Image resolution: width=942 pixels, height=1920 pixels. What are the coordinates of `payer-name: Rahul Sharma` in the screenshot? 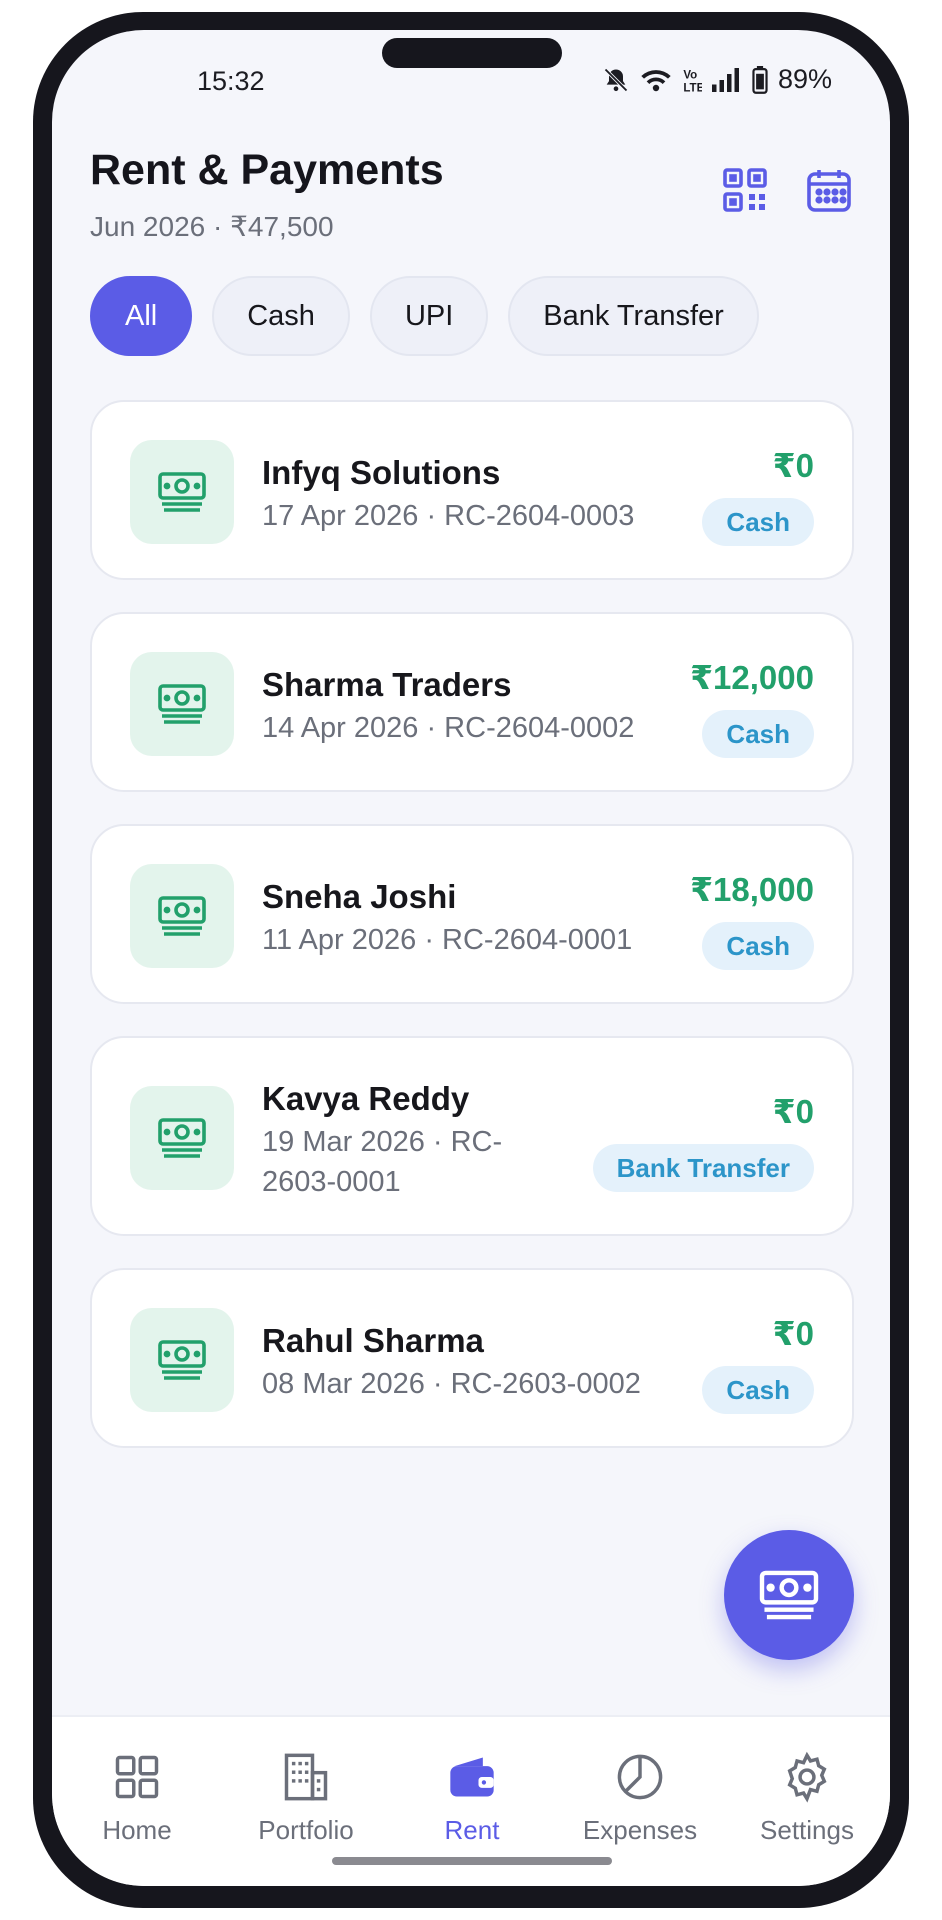 It's located at (373, 1340).